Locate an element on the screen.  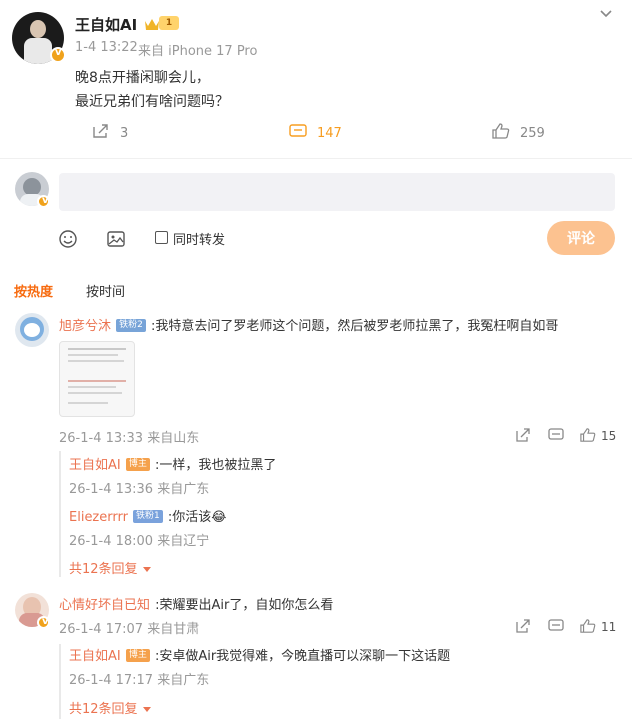
reply-line: Eliezerrrr 铁粉1 :你活该😂 is located at coordinates (147, 517).